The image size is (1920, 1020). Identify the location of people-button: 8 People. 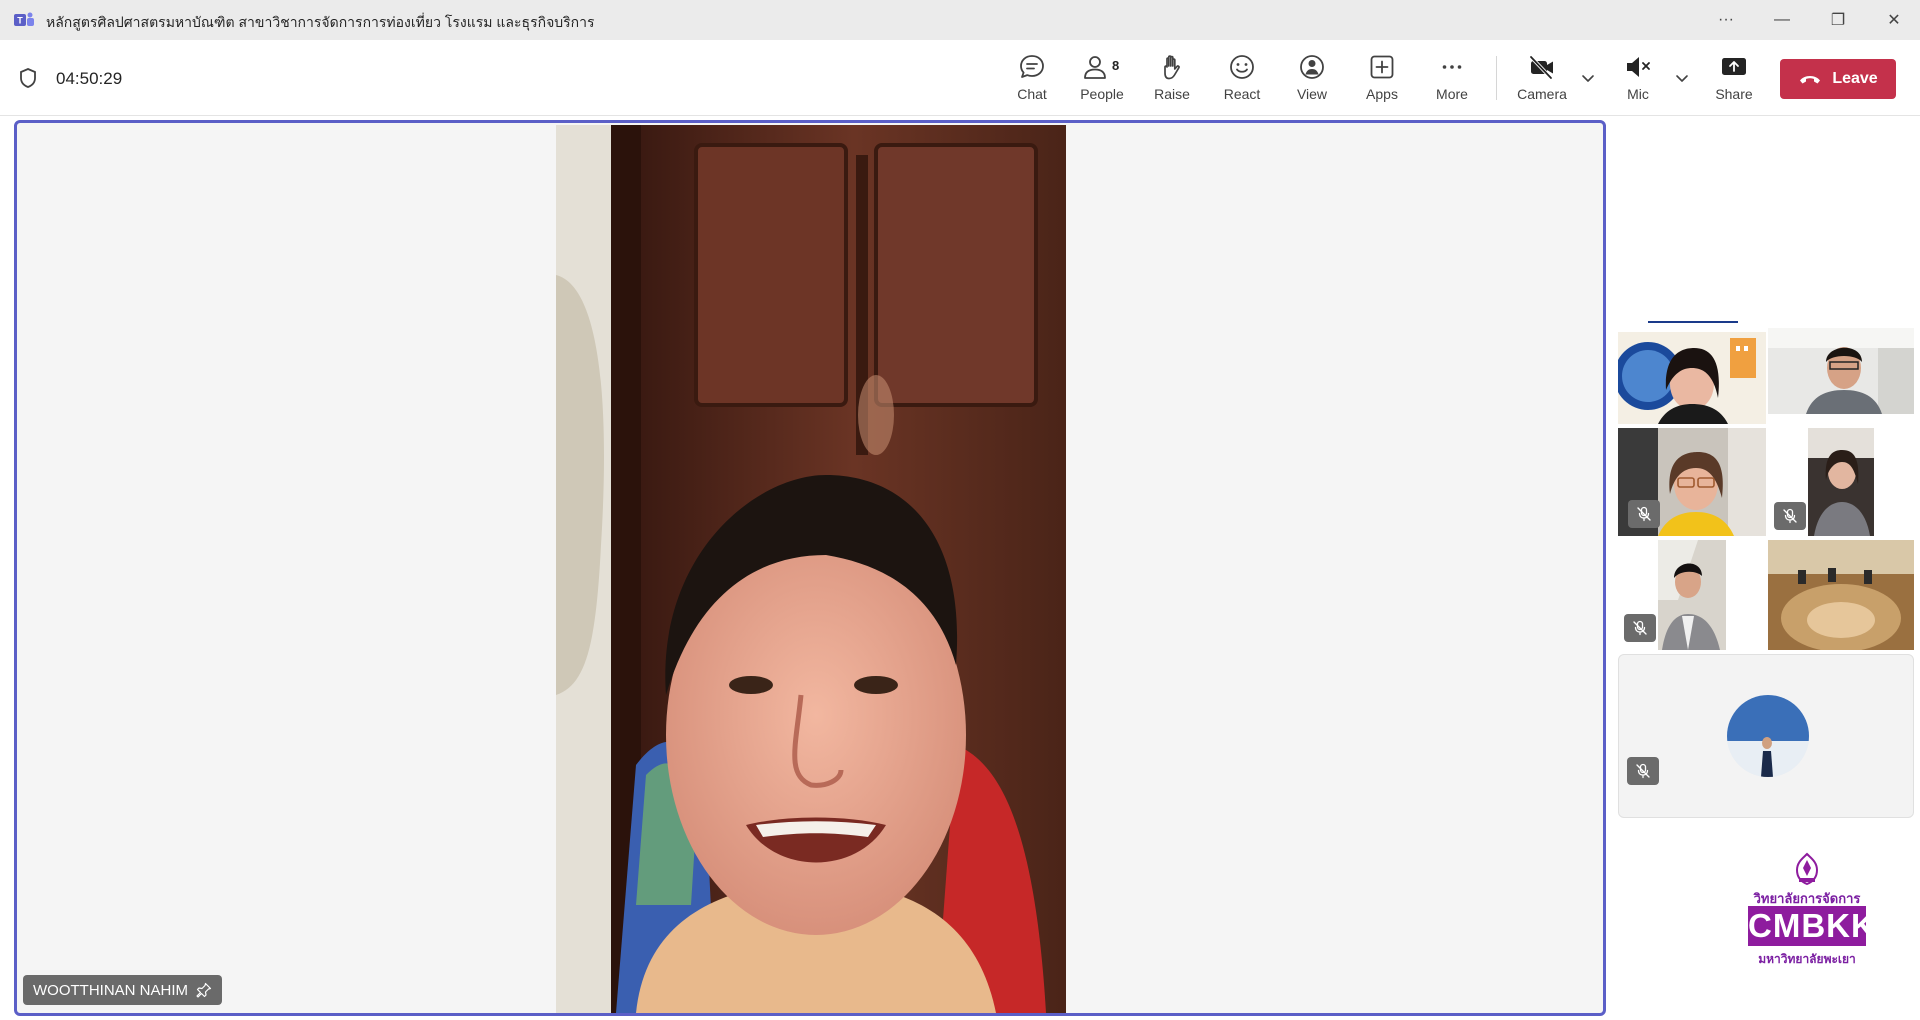
(1102, 80).